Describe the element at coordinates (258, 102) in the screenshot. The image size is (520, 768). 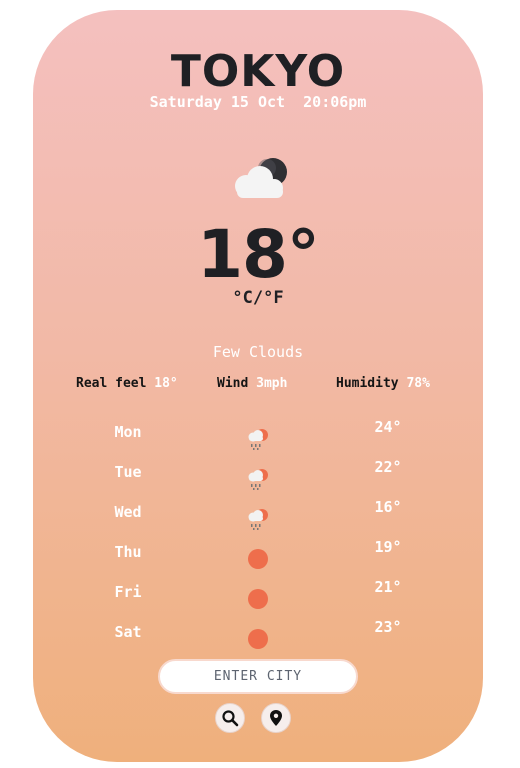
I see `date-time: Saturday 15 Oct 20:06pm` at that location.